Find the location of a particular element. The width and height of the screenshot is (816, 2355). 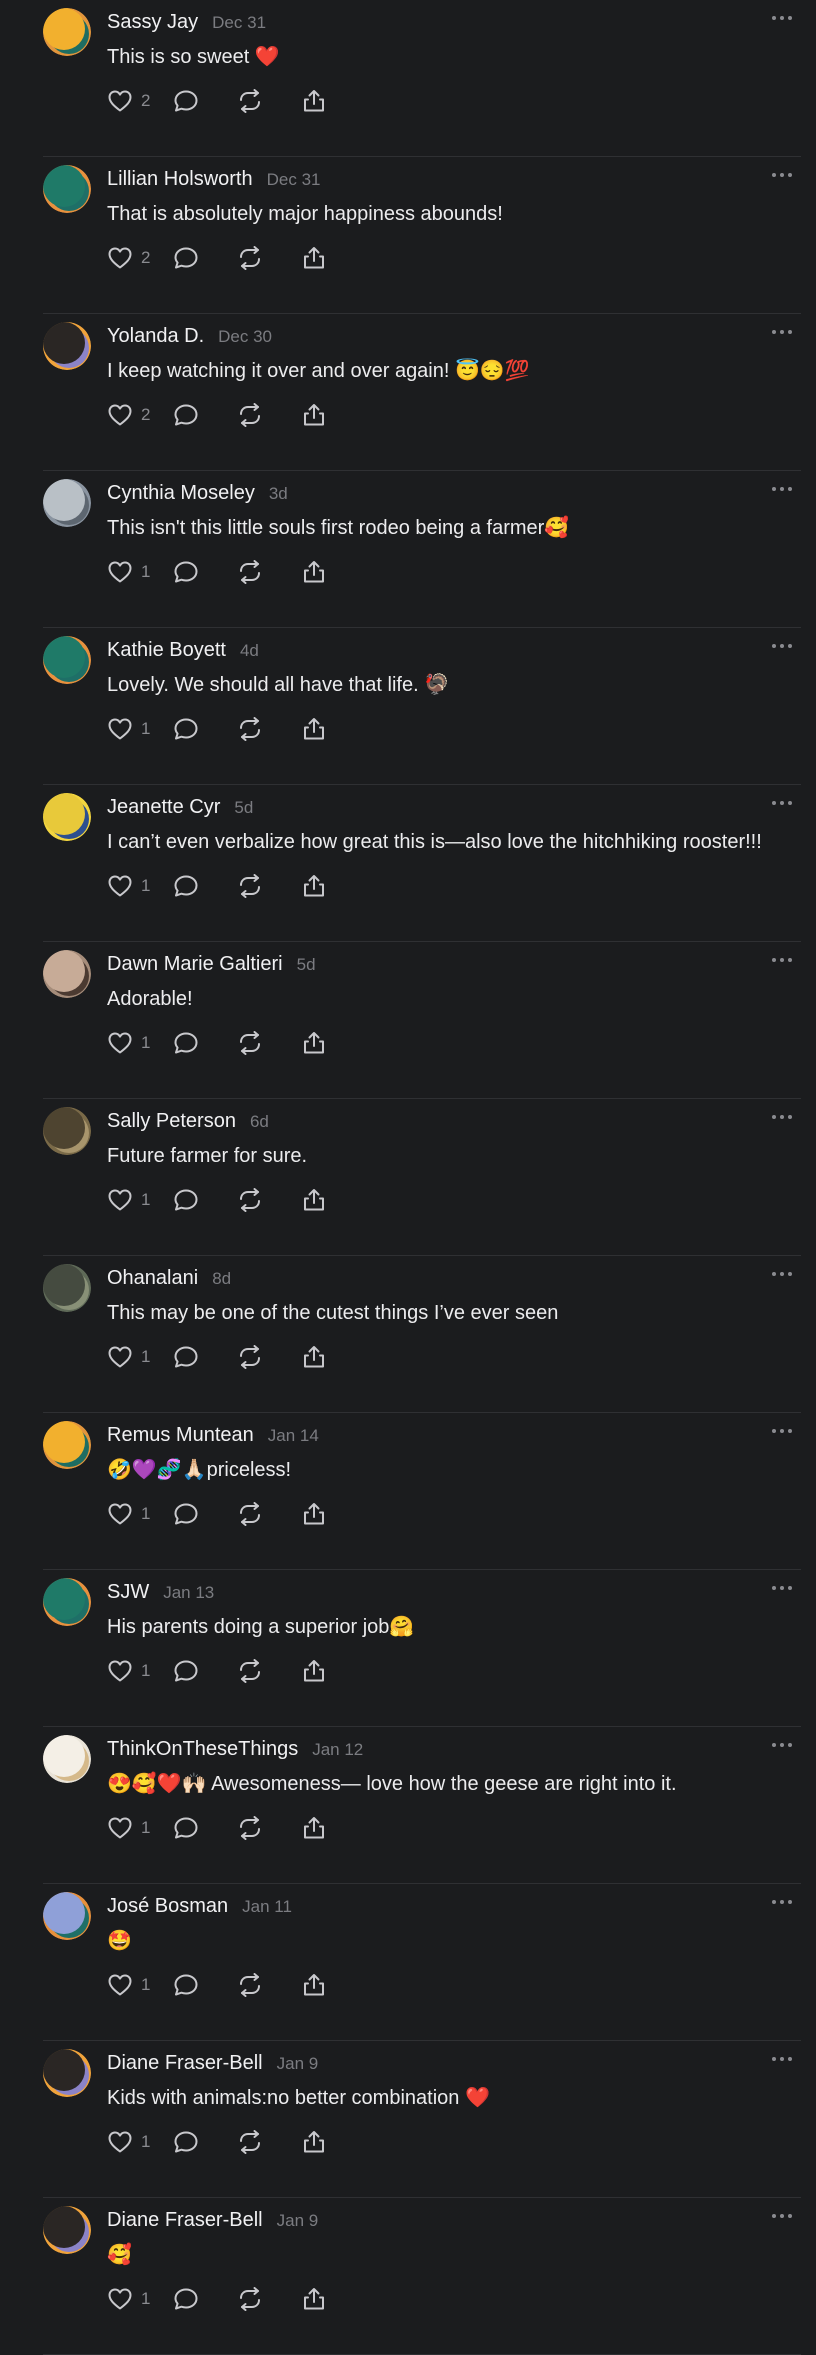

author-name: Jeanette Cyr is located at coordinates (163, 807).